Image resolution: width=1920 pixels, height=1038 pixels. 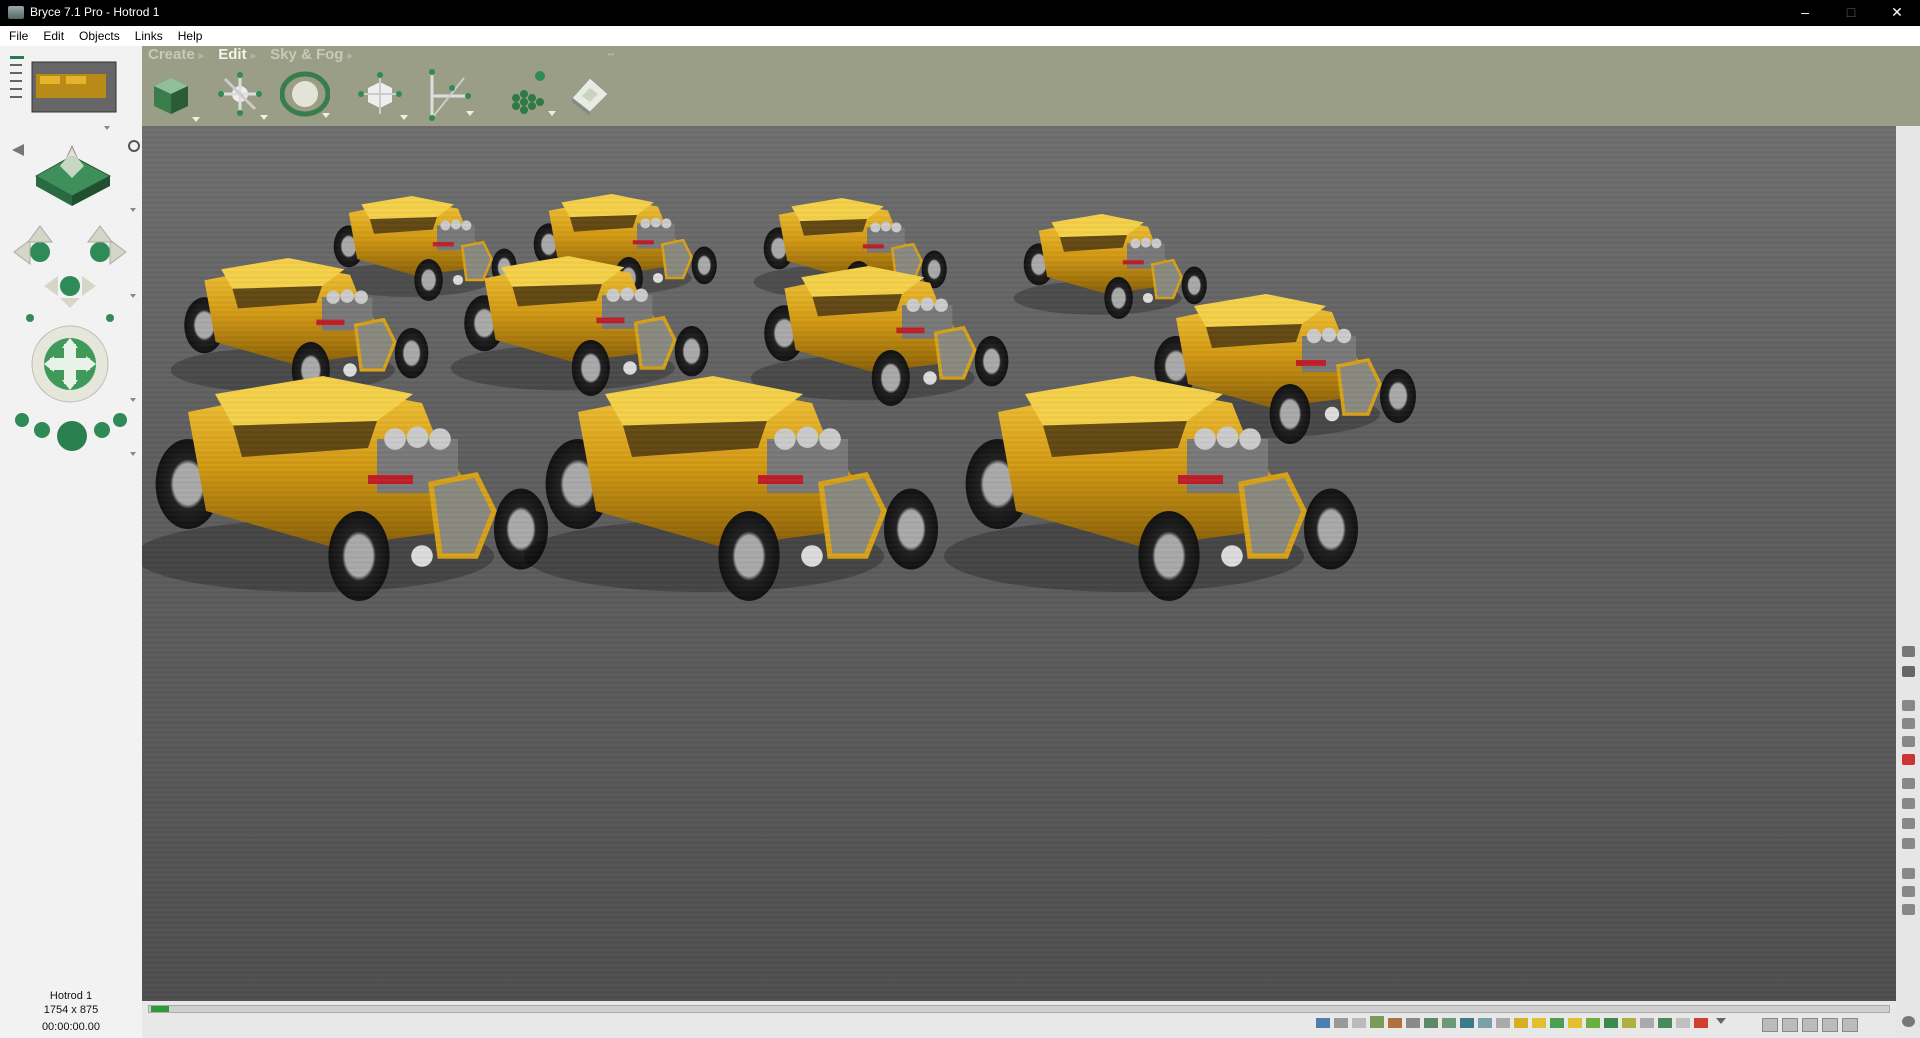 I want to click on menu-help: Help, so click(x=189, y=36).